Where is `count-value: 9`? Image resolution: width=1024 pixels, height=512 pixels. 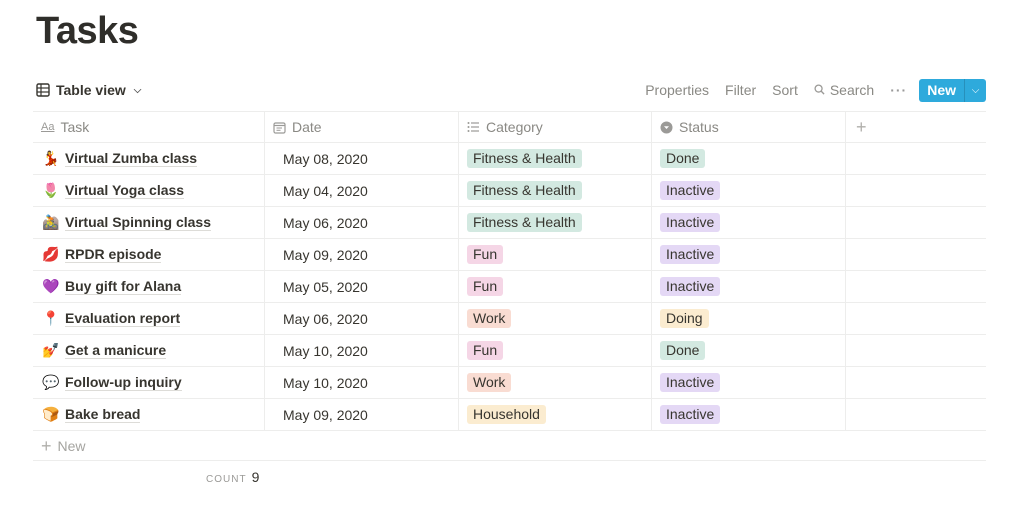
count-value: 9 is located at coordinates (255, 477).